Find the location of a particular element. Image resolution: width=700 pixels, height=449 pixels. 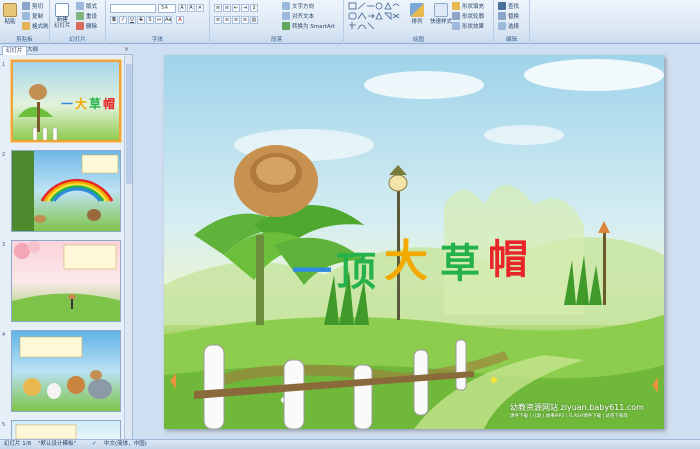

cut-button: 剪切 is located at coordinates (32, 6).